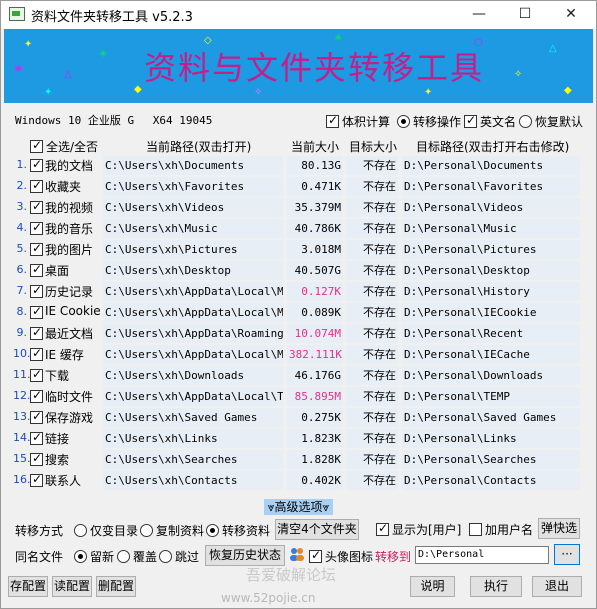 This screenshot has height=609, width=597. What do you see at coordinates (193, 396) in the screenshot?
I see `current-path-cell: C:\Users\xh\AppData\Local\Temp` at bounding box center [193, 396].